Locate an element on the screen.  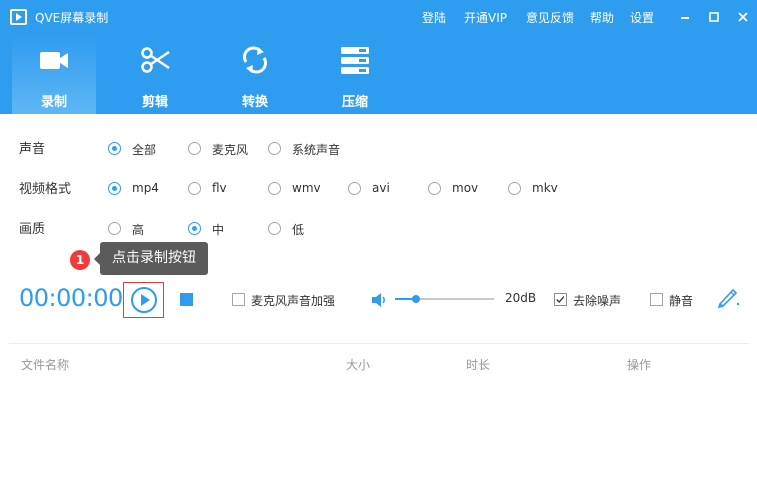
tab-label: 压缩 is located at coordinates (354, 102).